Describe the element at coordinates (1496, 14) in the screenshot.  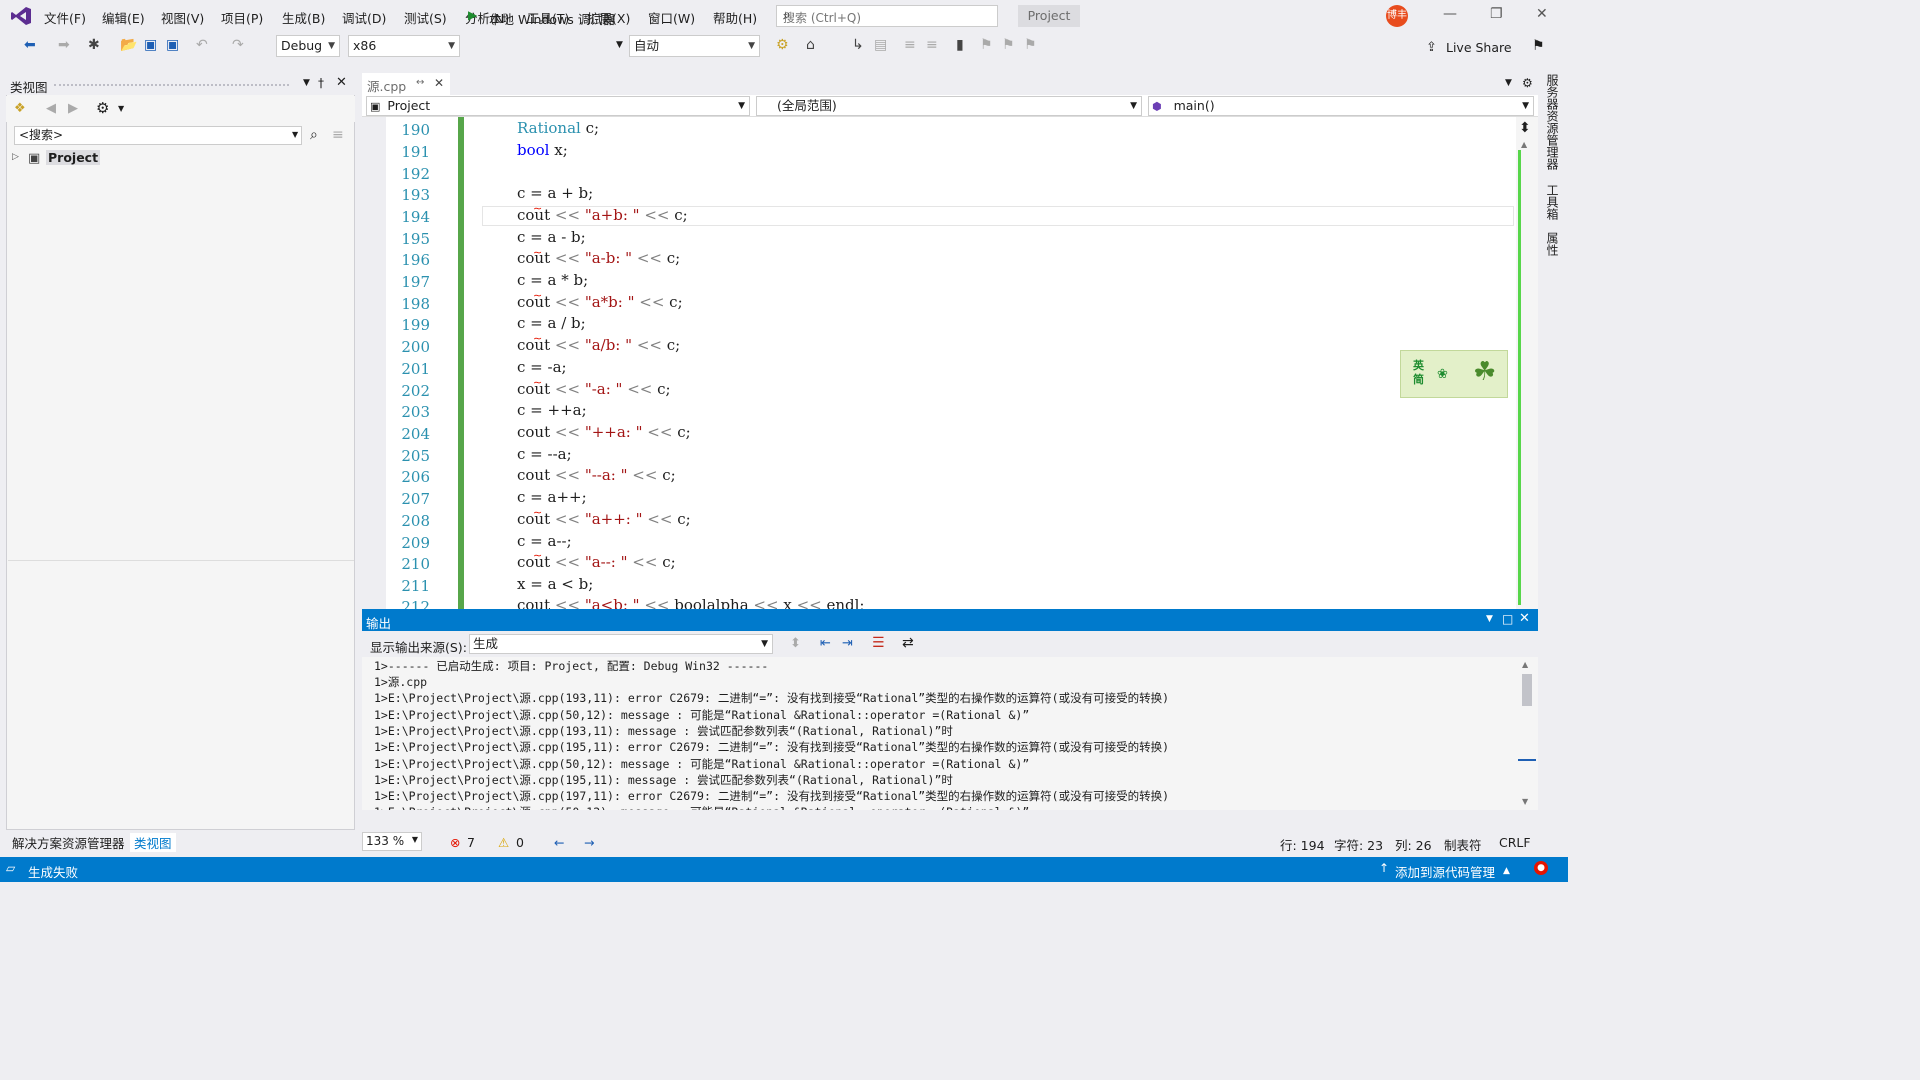
I see `restore-icon: ❐` at that location.